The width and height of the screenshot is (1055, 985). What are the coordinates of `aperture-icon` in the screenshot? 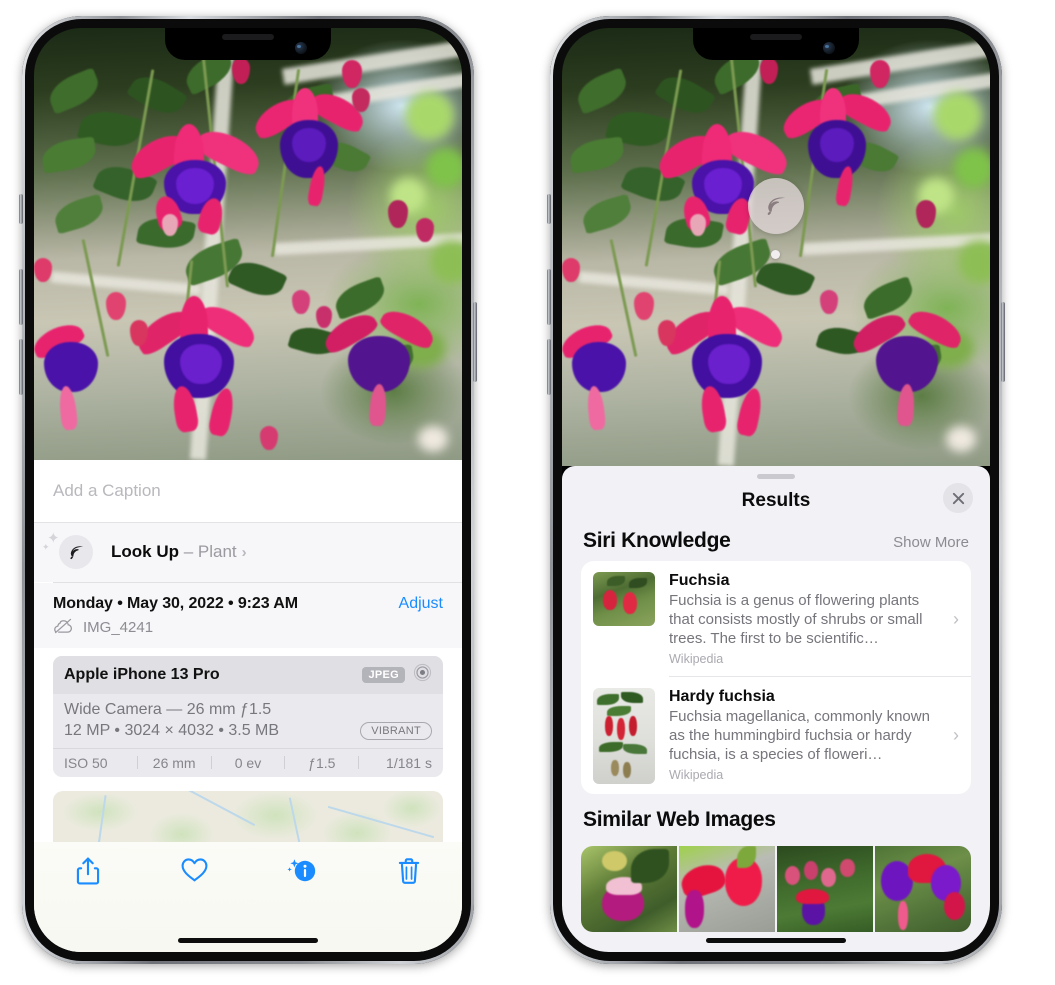 It's located at (422, 675).